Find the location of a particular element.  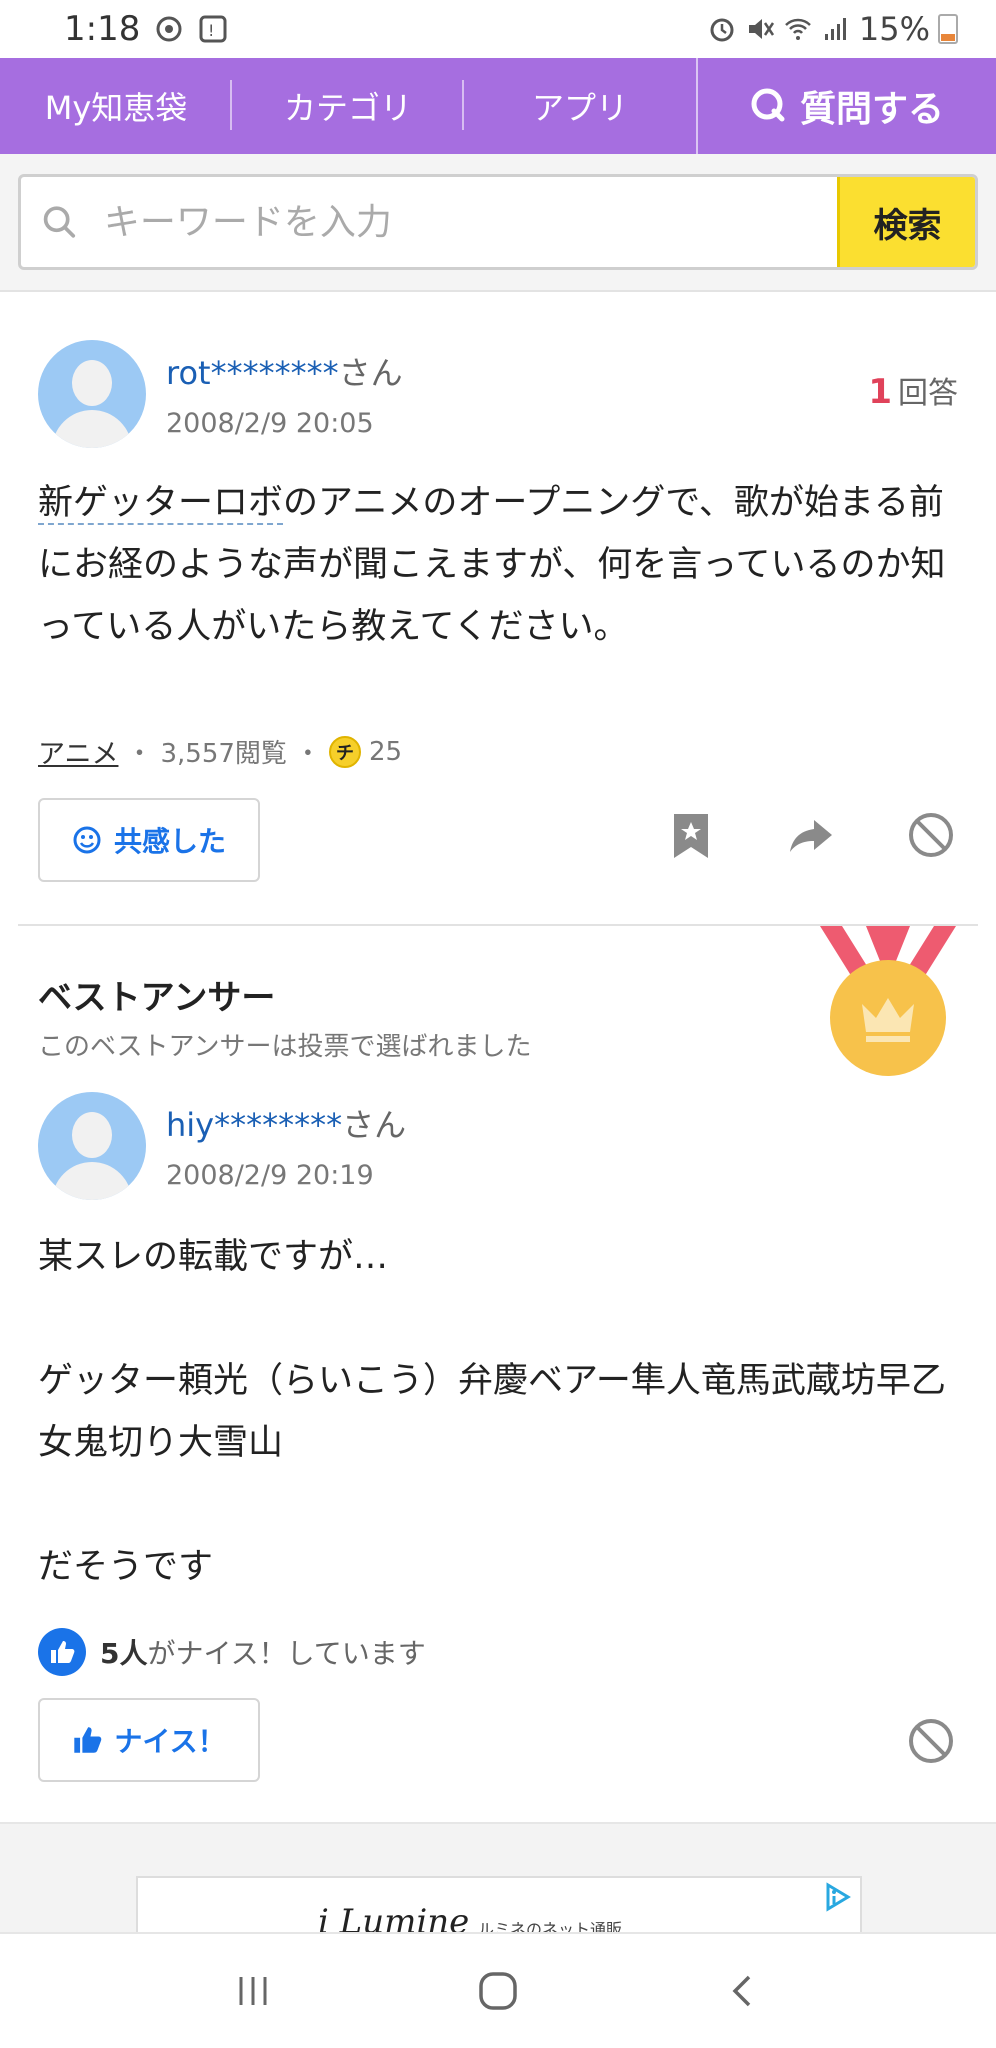

nav-app: アプリ is located at coordinates (580, 106).